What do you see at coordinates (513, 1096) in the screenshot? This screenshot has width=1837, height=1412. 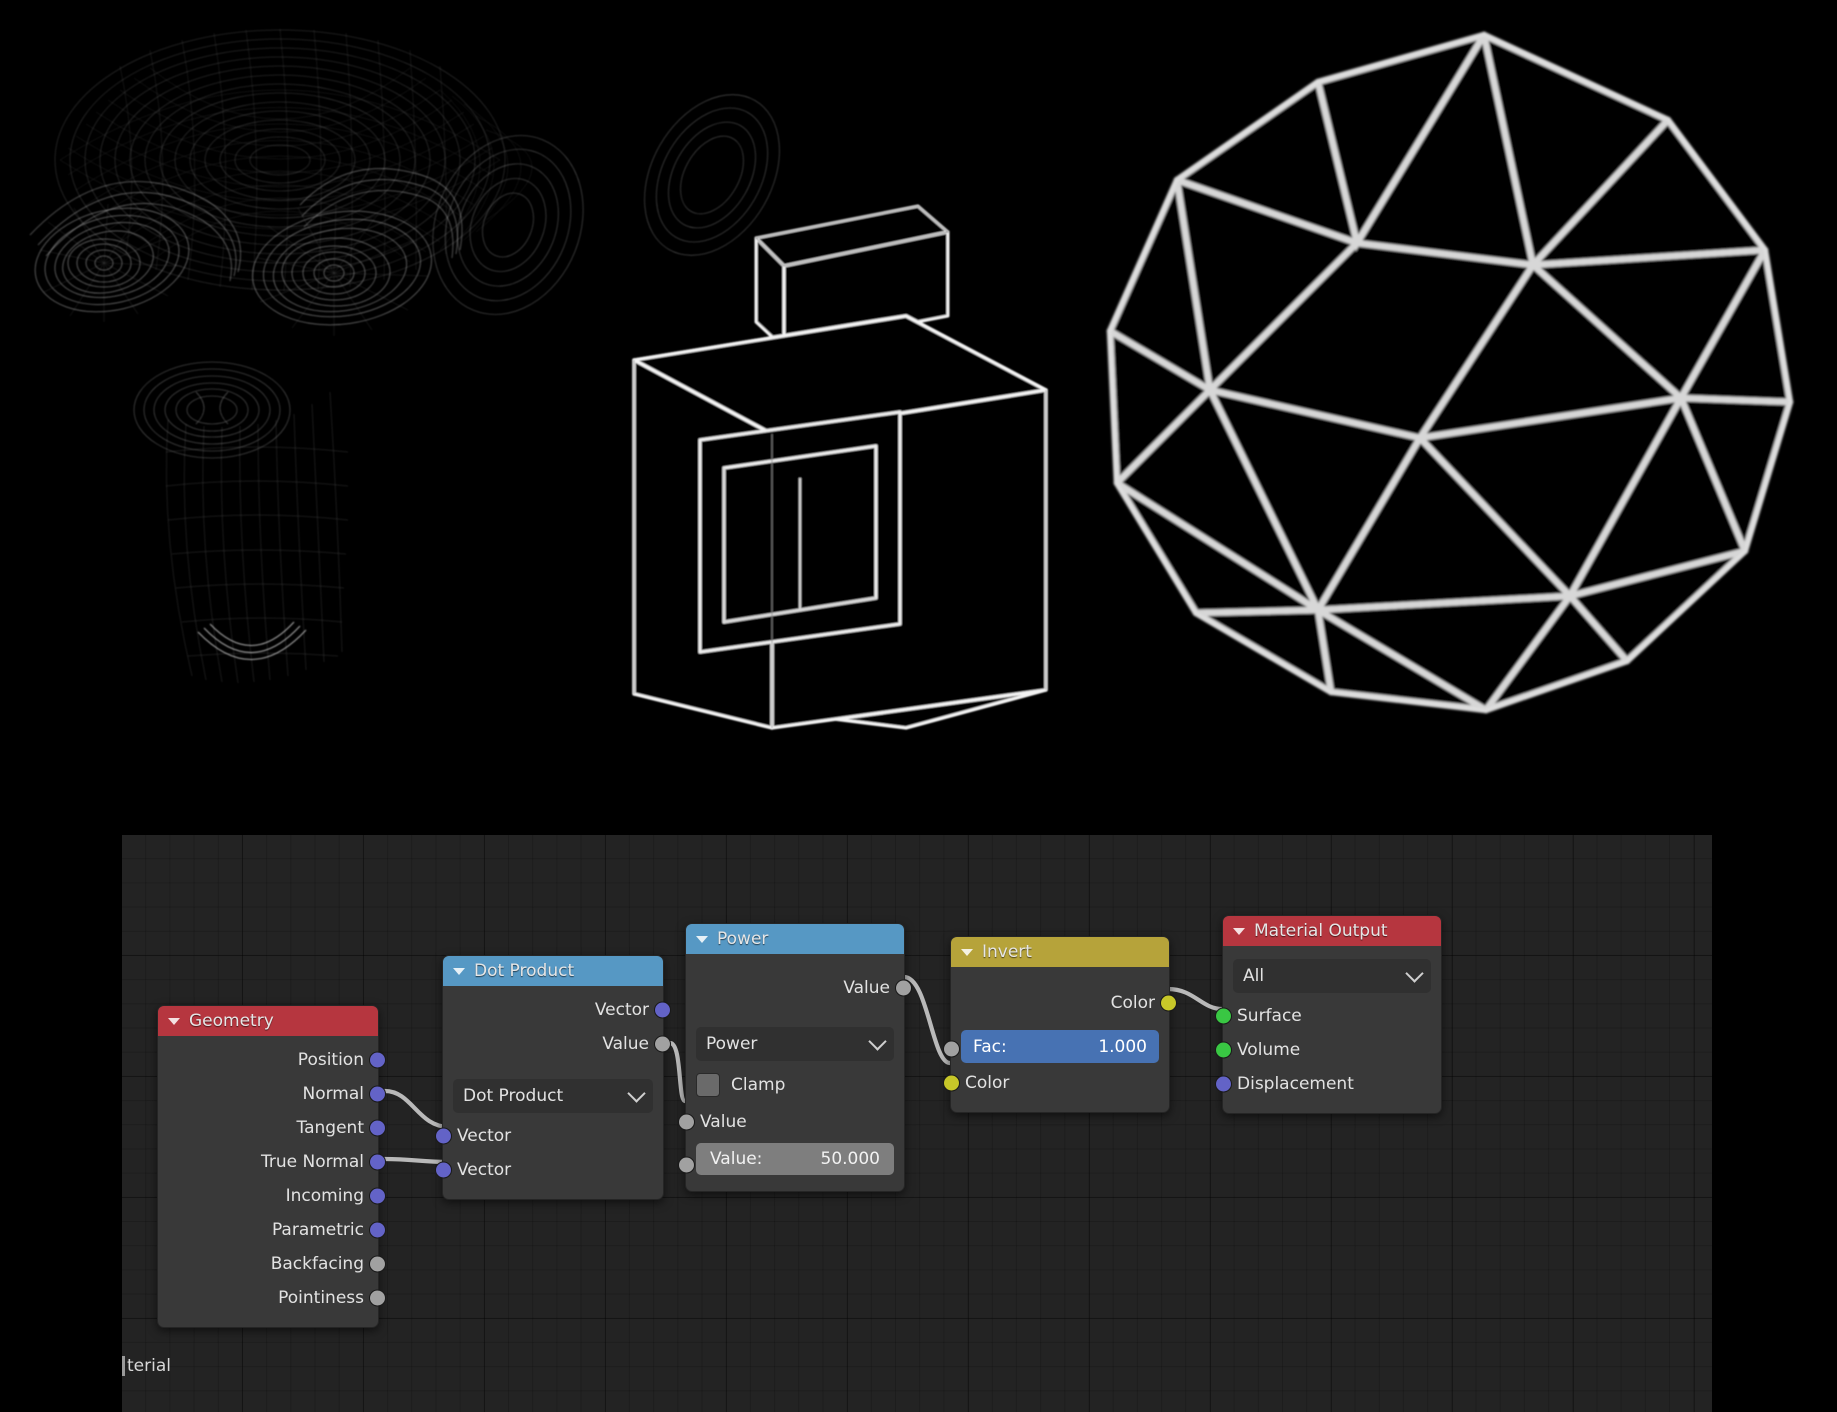 I see `dropdown-value: Dot Product` at bounding box center [513, 1096].